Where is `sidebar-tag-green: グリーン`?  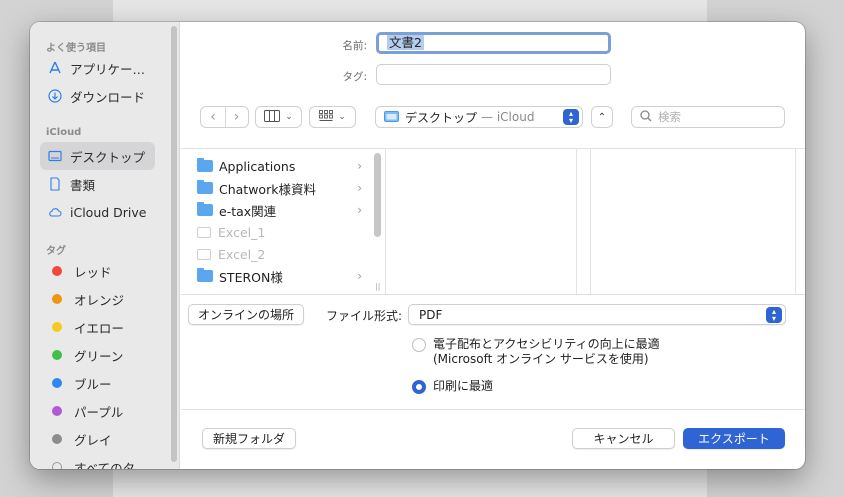 sidebar-tag-green: グリーン is located at coordinates (97, 355).